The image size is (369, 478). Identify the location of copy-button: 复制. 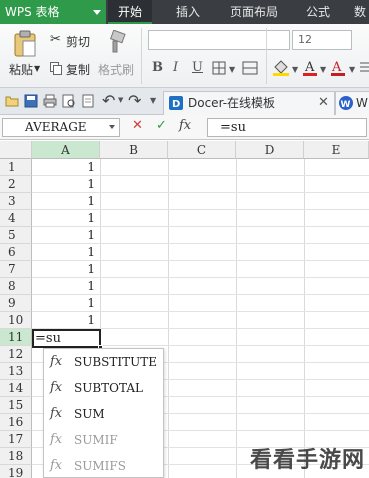
(78, 69).